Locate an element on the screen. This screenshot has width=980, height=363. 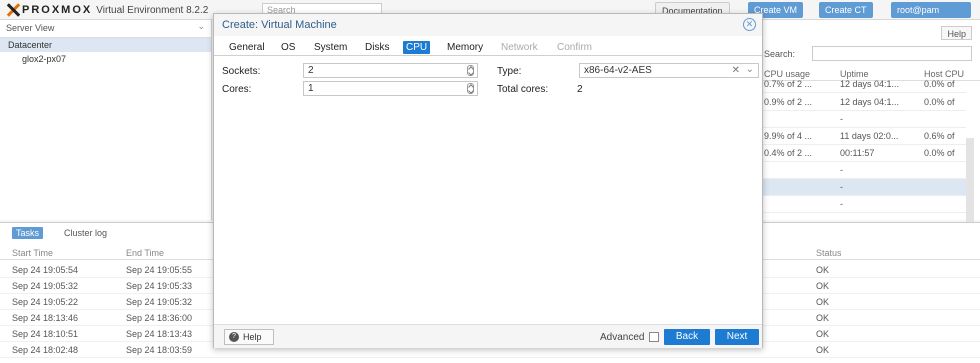
proxmox-x-icon is located at coordinates (13, 10).